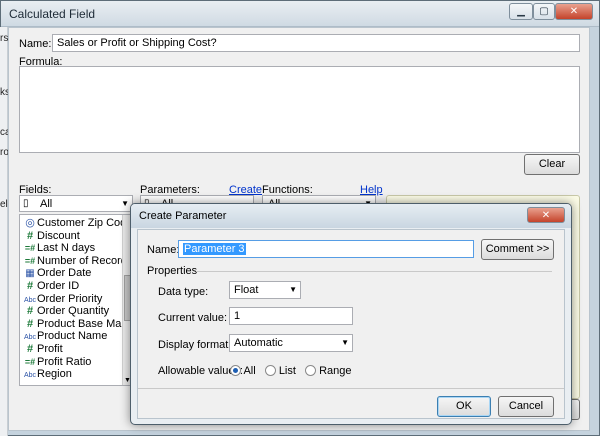 This screenshot has width=600, height=436. I want to click on field-label: Profit, so click(50, 348).